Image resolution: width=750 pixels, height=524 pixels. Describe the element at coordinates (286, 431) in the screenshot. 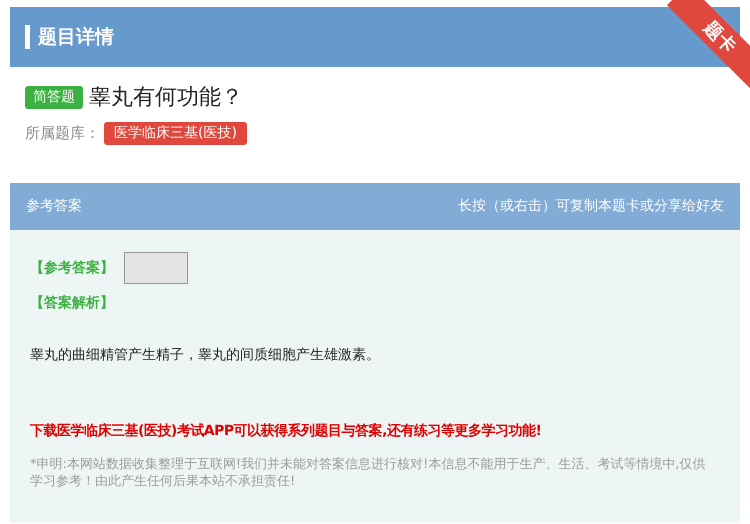

I see `promo-text: 下载医学临床三基(医技)考试APP可以获得系列题目与答案,还有练习等更多学习功能!` at that location.